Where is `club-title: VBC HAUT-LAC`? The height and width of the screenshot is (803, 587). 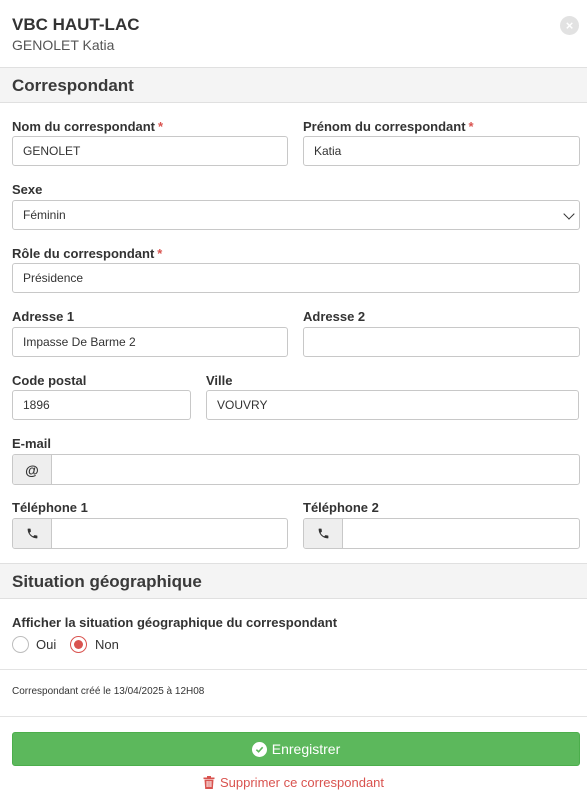
club-title: VBC HAUT-LAC is located at coordinates (76, 24).